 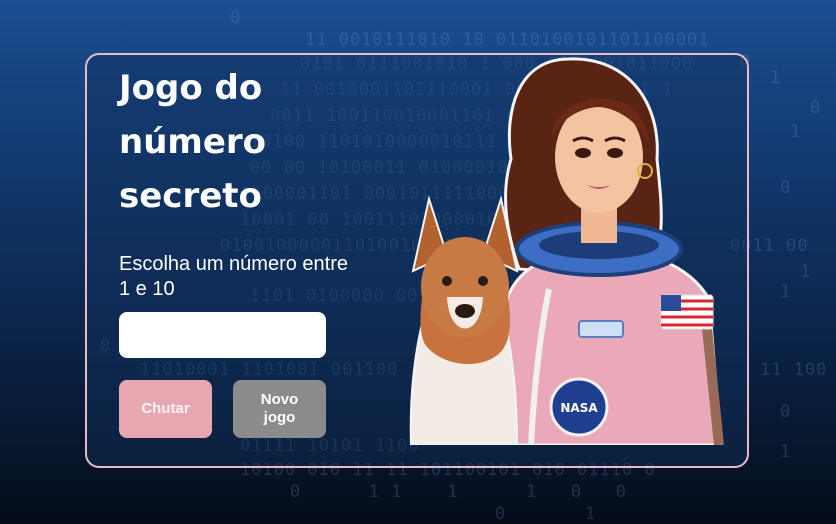 I want to click on new-game-button-label: Novo jogo, so click(x=279, y=408).